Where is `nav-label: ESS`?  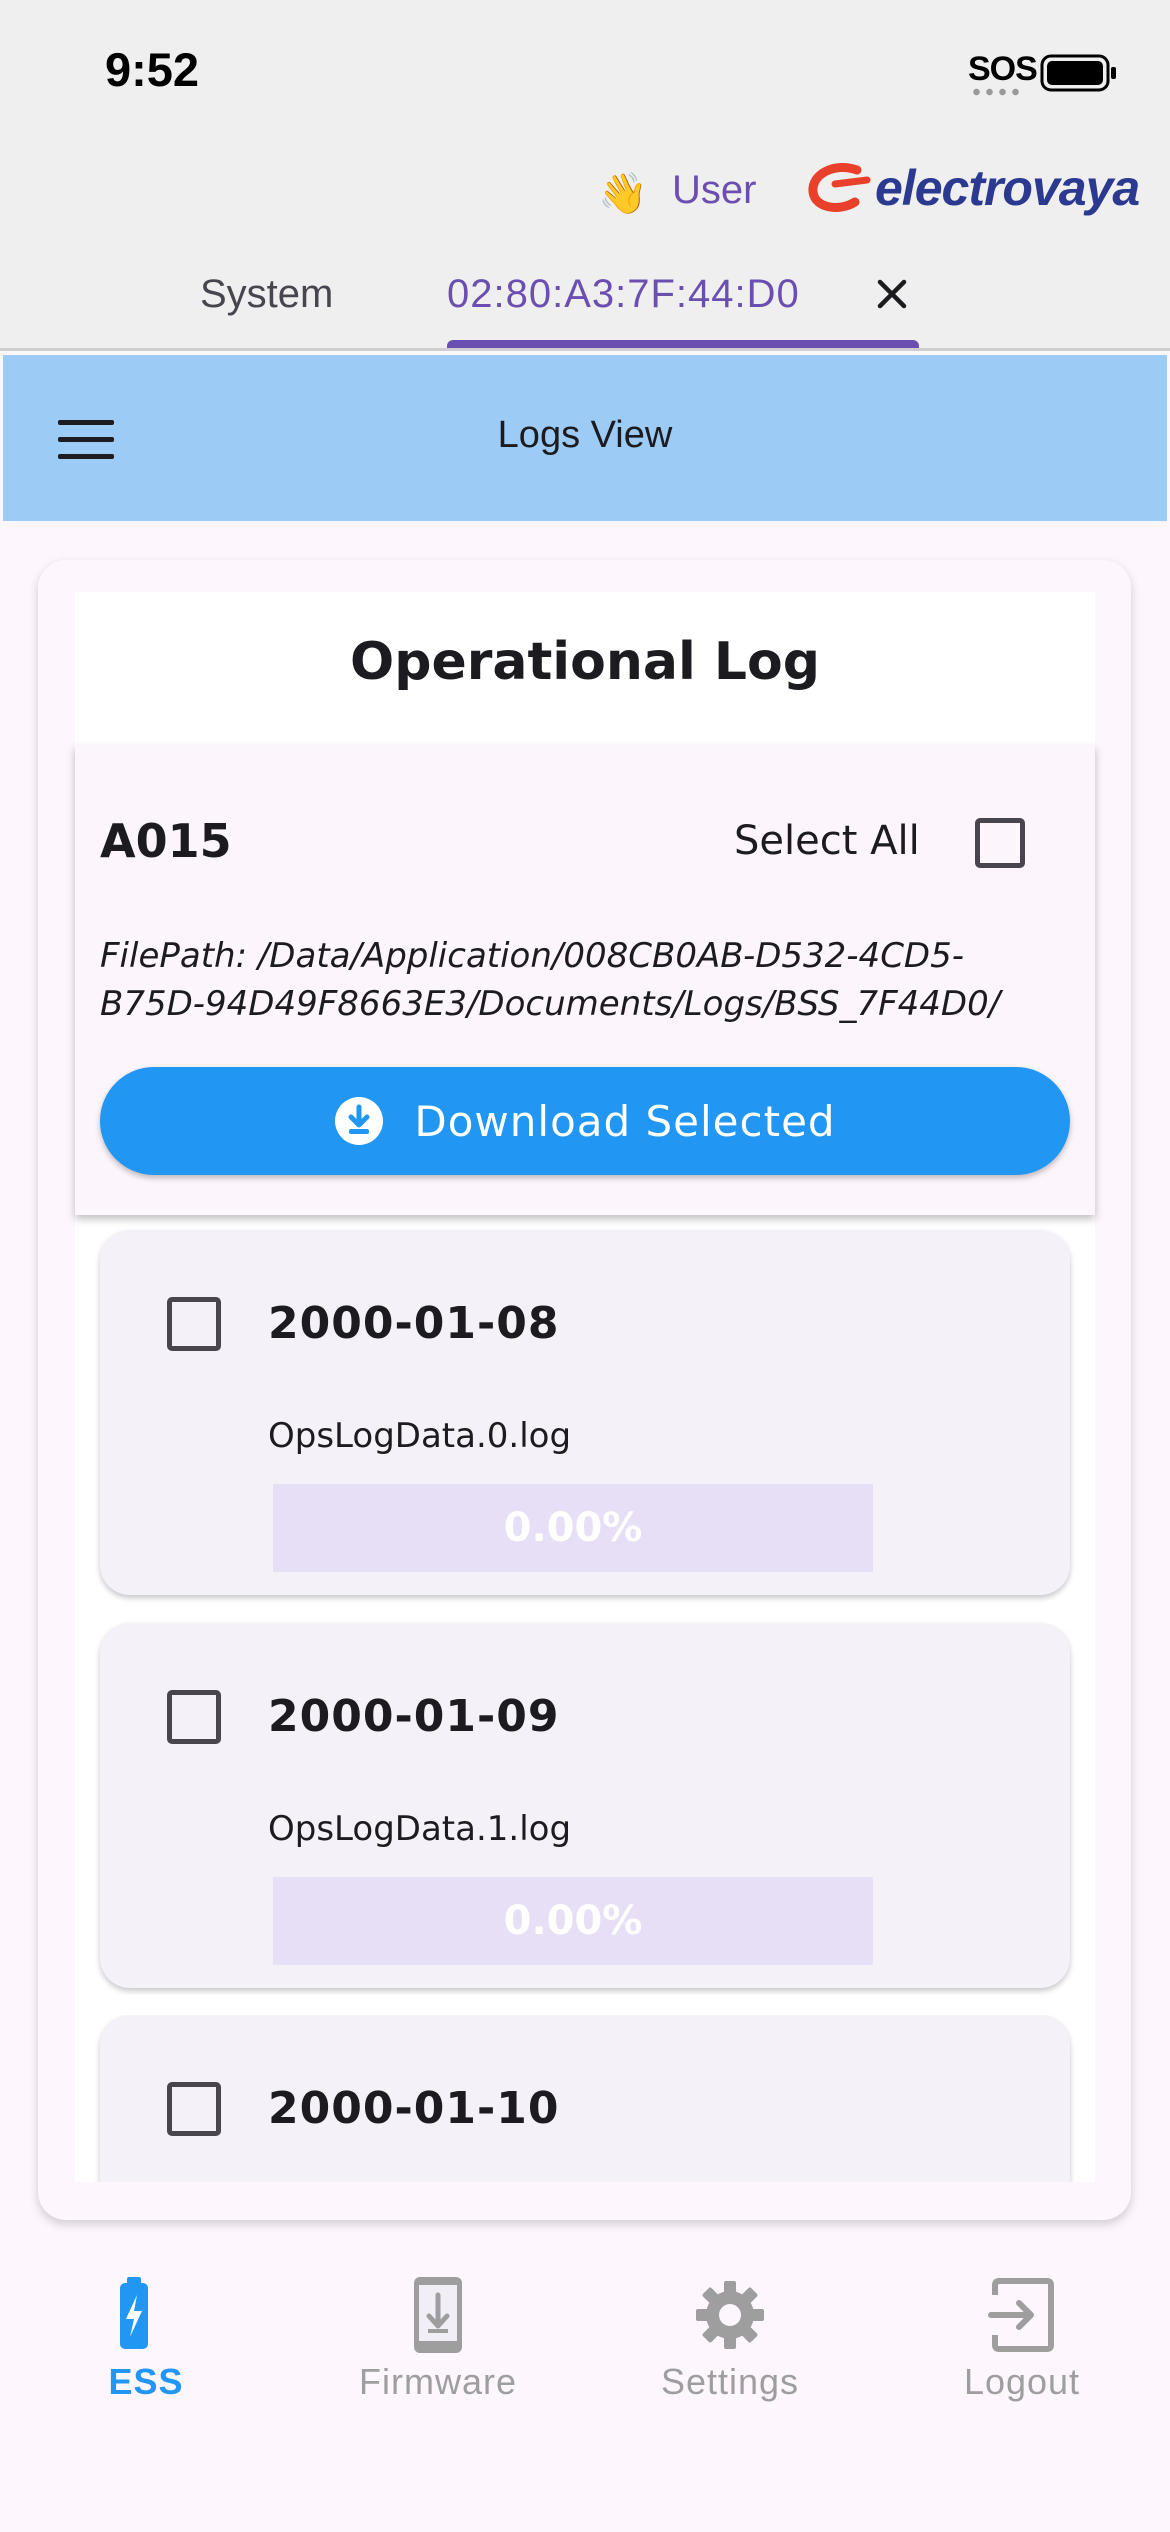 nav-label: ESS is located at coordinates (146, 2381).